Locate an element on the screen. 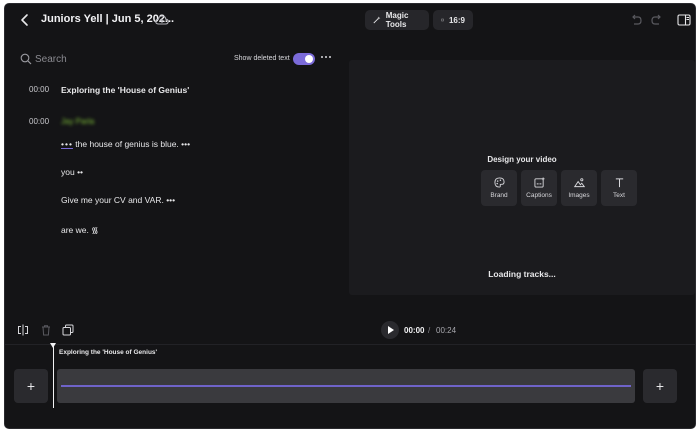 This screenshot has height=432, width=700. aspect-ratio-label: 16:9 is located at coordinates (456, 20).